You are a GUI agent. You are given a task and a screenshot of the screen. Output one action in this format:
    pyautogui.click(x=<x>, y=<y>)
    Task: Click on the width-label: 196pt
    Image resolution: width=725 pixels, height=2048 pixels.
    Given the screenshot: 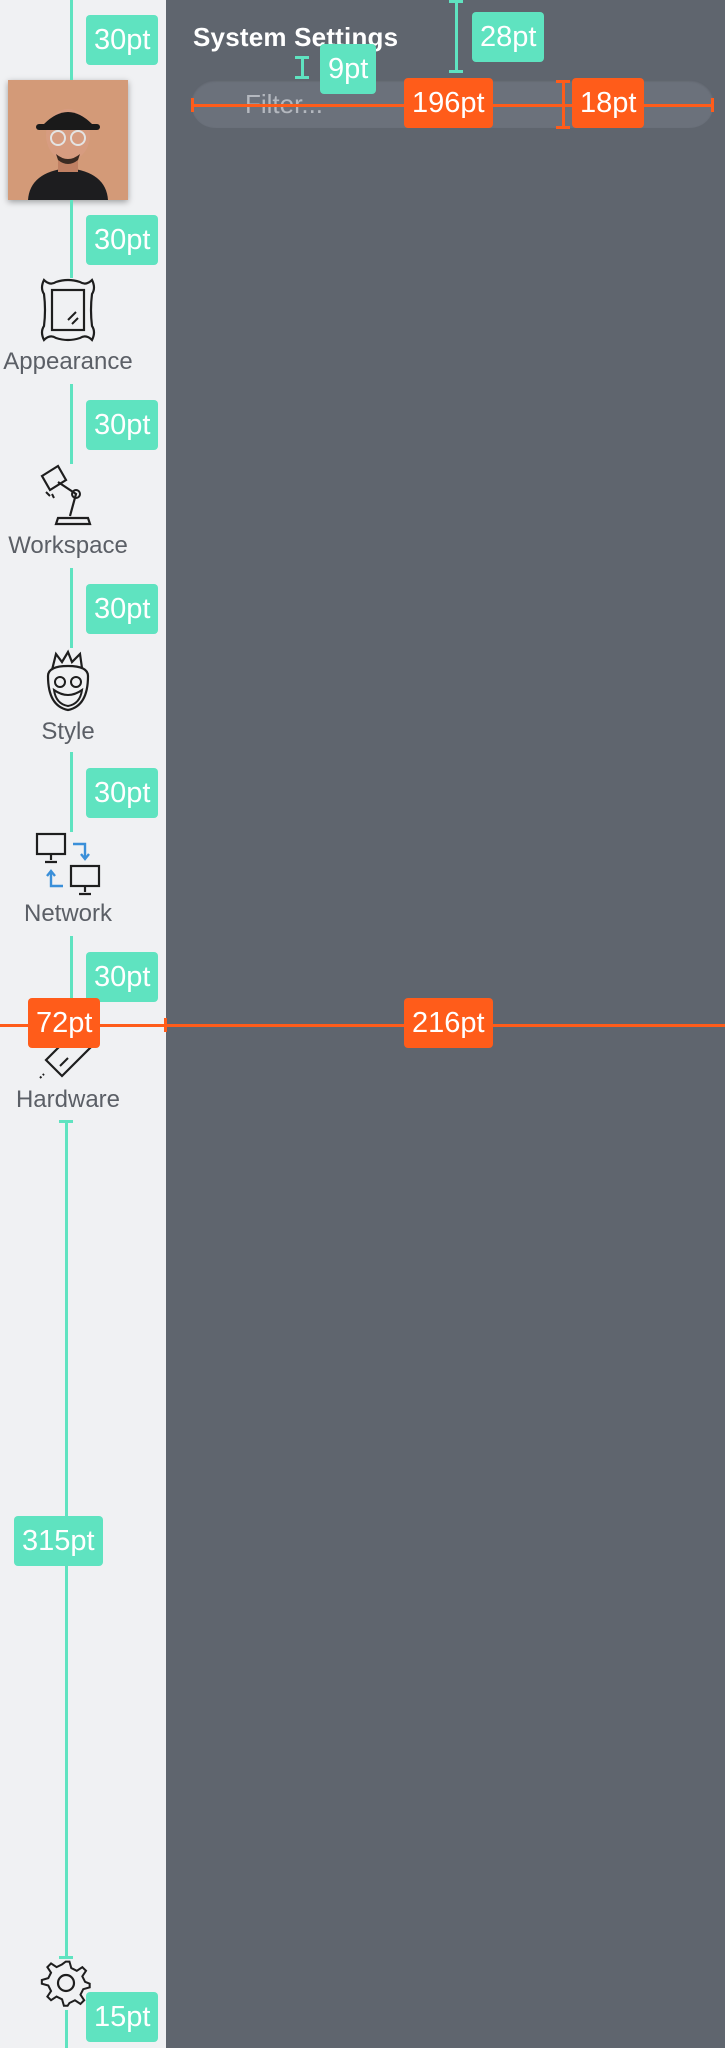 What is the action you would take?
    pyautogui.click(x=448, y=103)
    